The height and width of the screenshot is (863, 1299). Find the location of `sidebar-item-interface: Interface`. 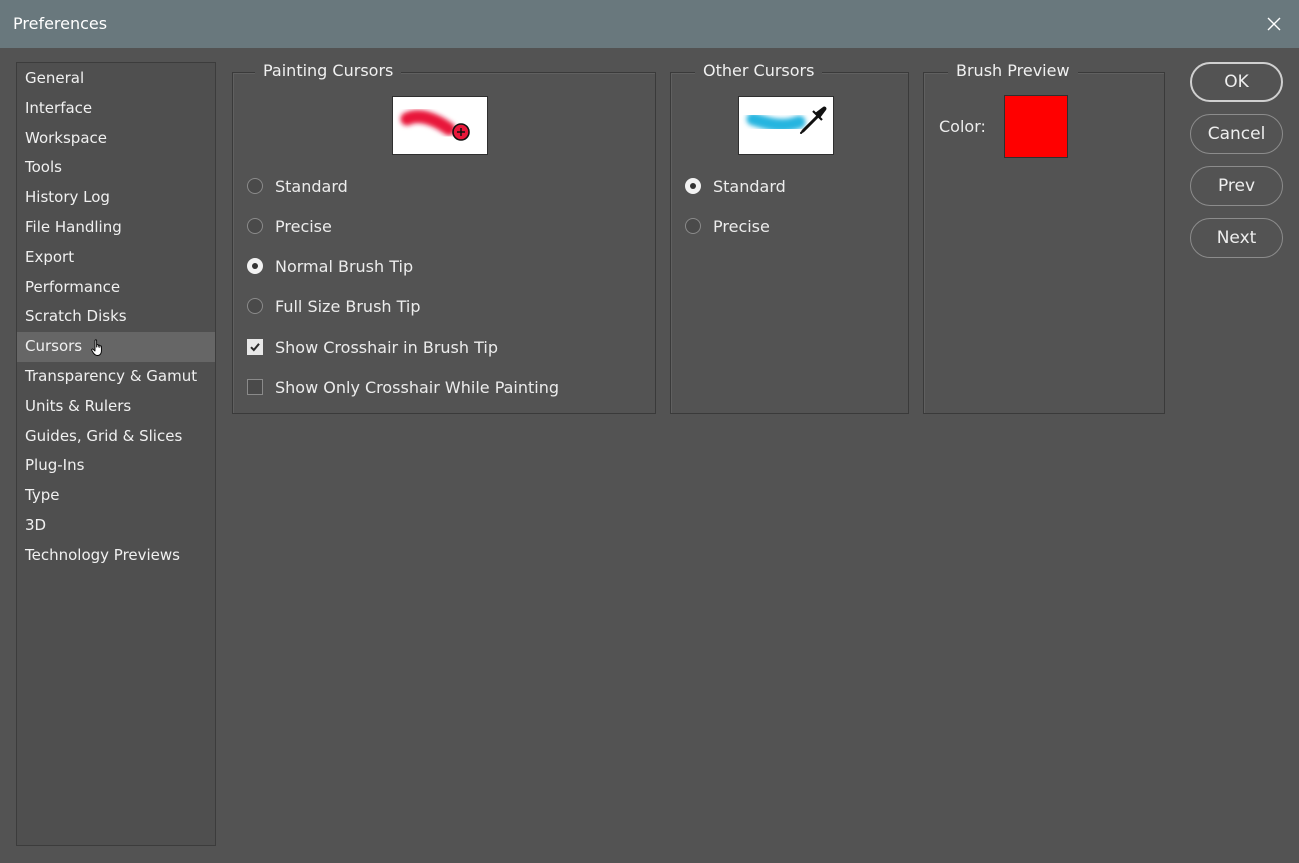

sidebar-item-interface: Interface is located at coordinates (116, 109).